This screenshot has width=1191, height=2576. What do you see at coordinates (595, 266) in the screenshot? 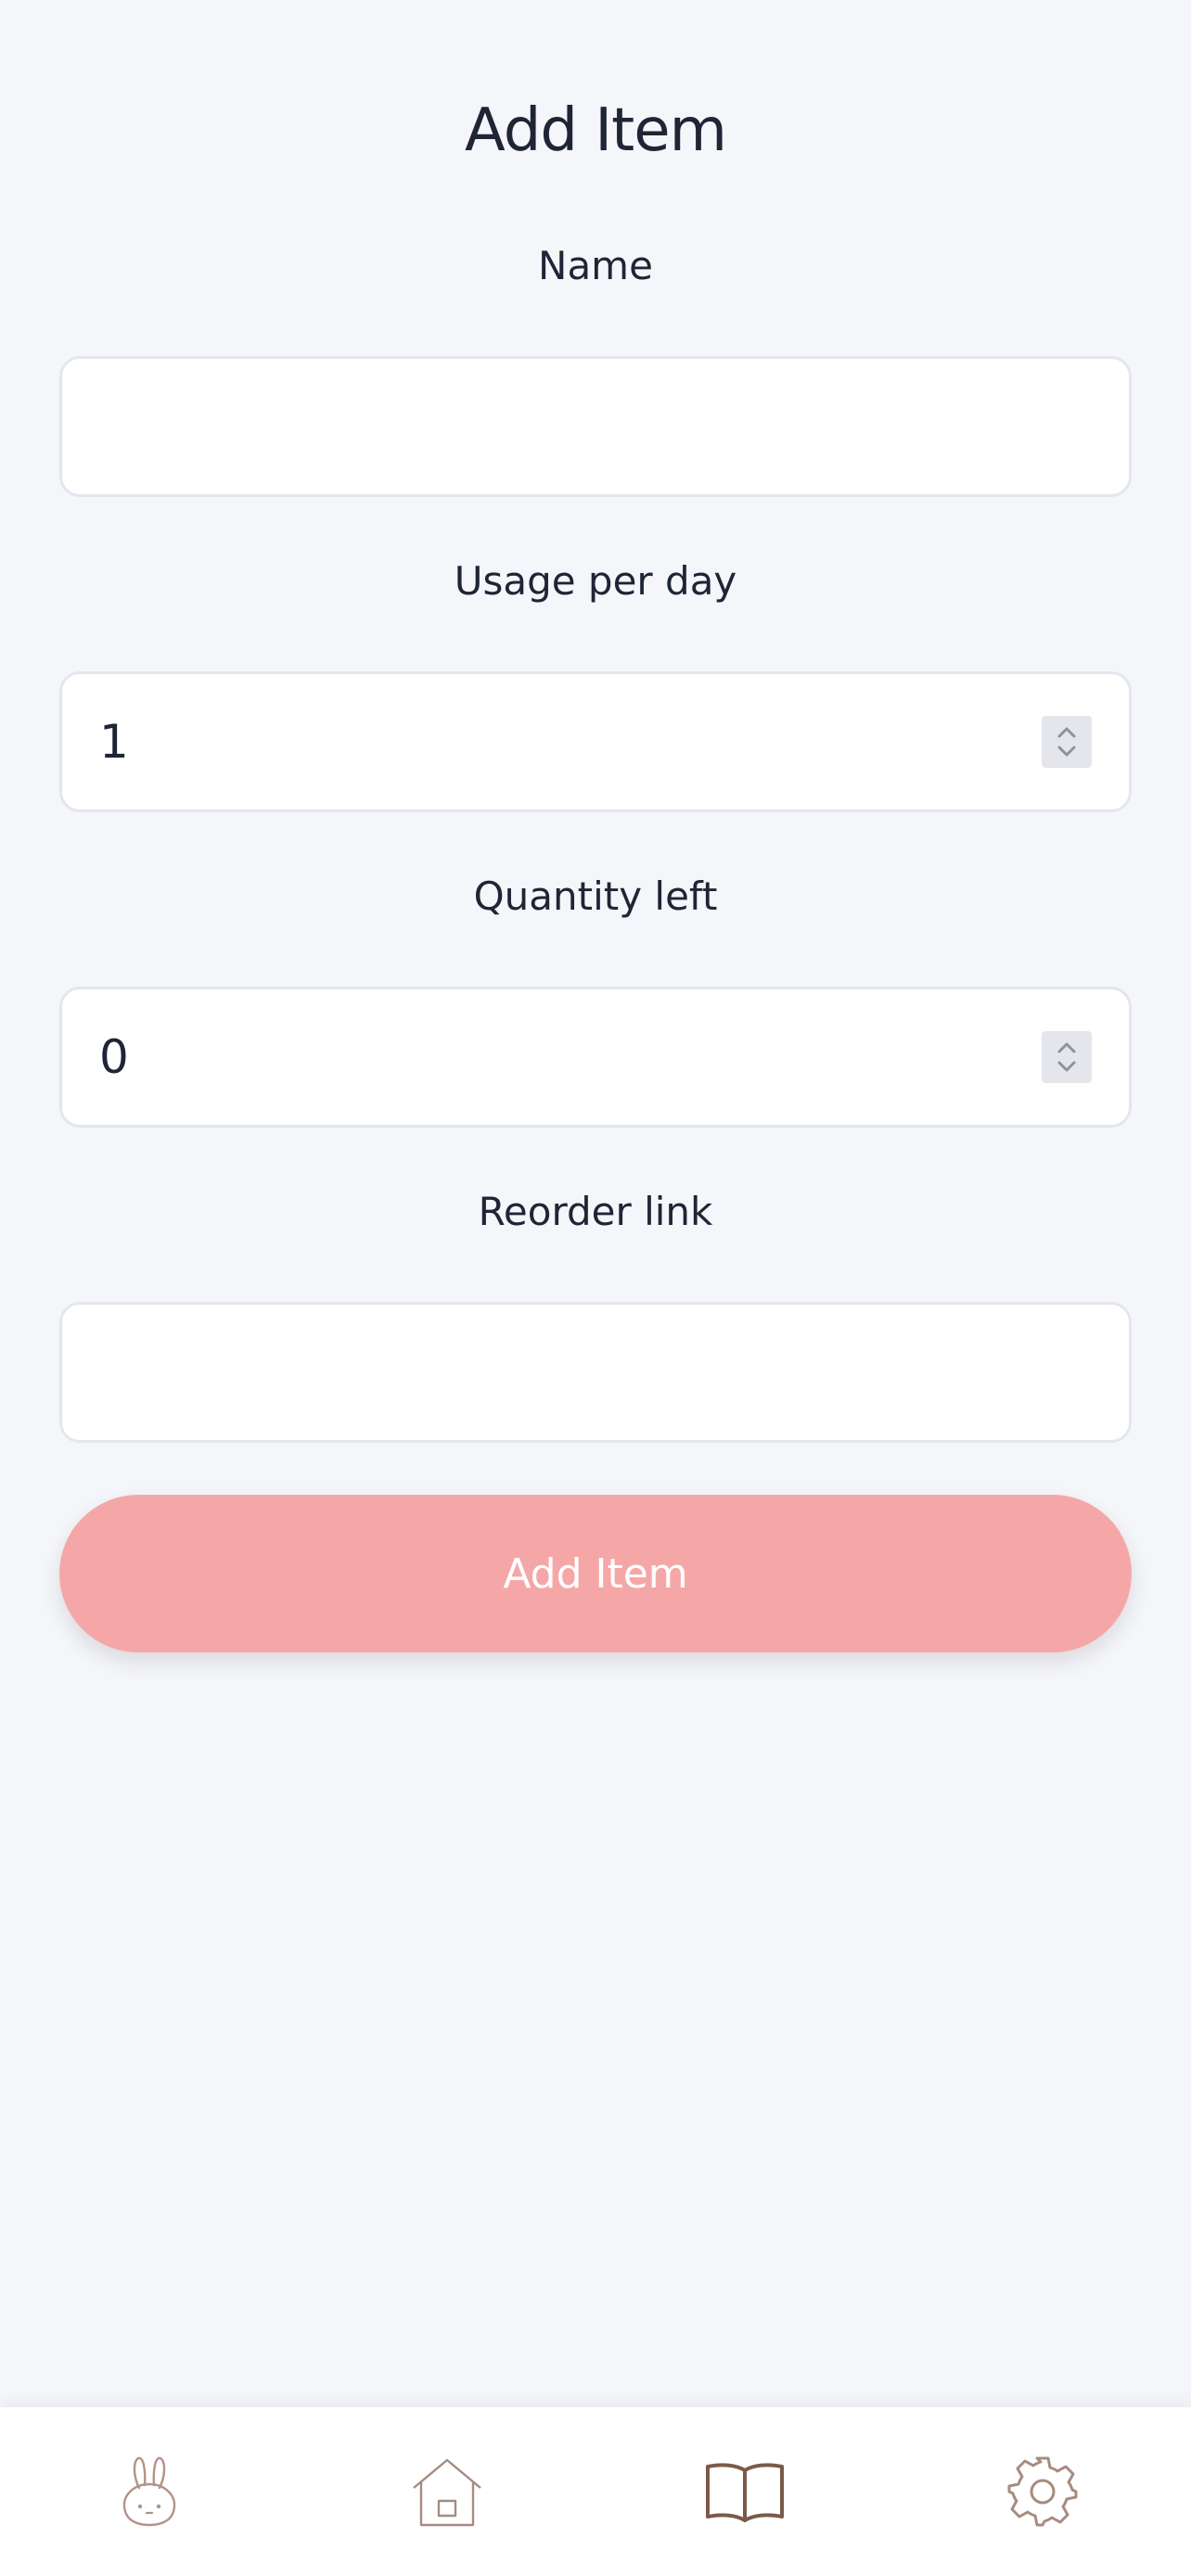
I see `name-label: Name` at bounding box center [595, 266].